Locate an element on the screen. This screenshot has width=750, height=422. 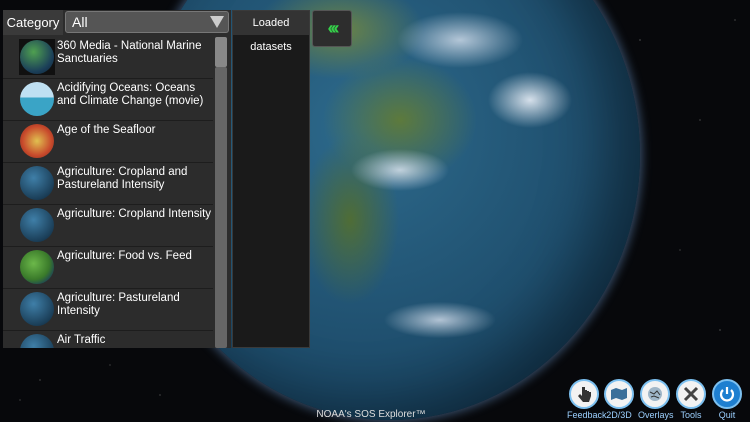
quit-button: Quit is located at coordinates (727, 399).